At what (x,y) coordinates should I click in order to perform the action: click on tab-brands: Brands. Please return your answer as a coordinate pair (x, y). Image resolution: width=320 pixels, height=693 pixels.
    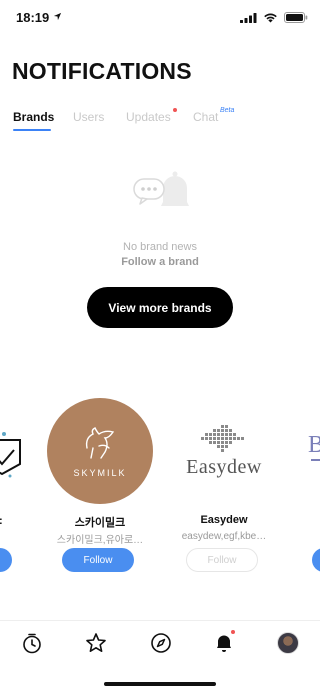
    Looking at the image, I should click on (33, 117).